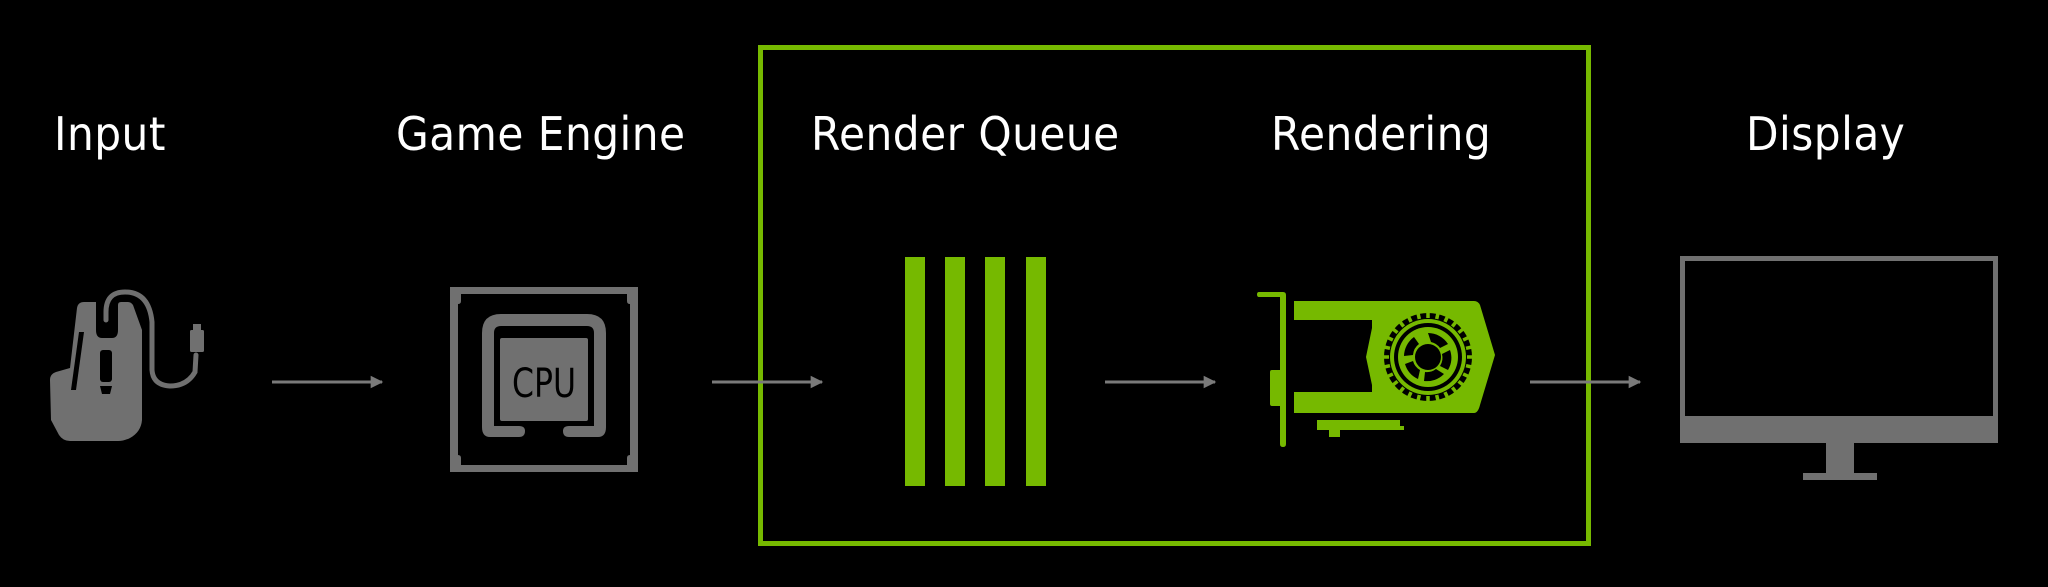 This screenshot has height=587, width=2048. I want to click on monitor-icon, so click(1839, 368).